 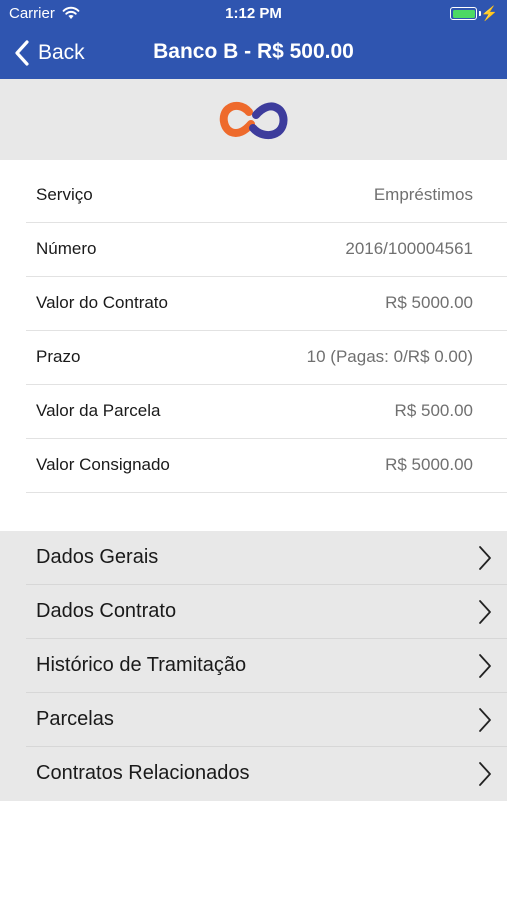 I want to click on status-bar: Carrier 1:12 PM ⚡, so click(x=253, y=13).